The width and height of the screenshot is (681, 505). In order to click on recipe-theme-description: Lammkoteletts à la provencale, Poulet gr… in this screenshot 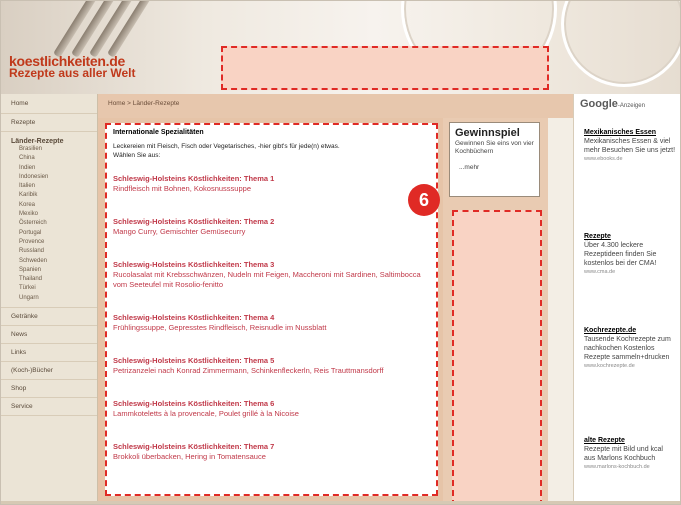, I will do `click(271, 414)`.